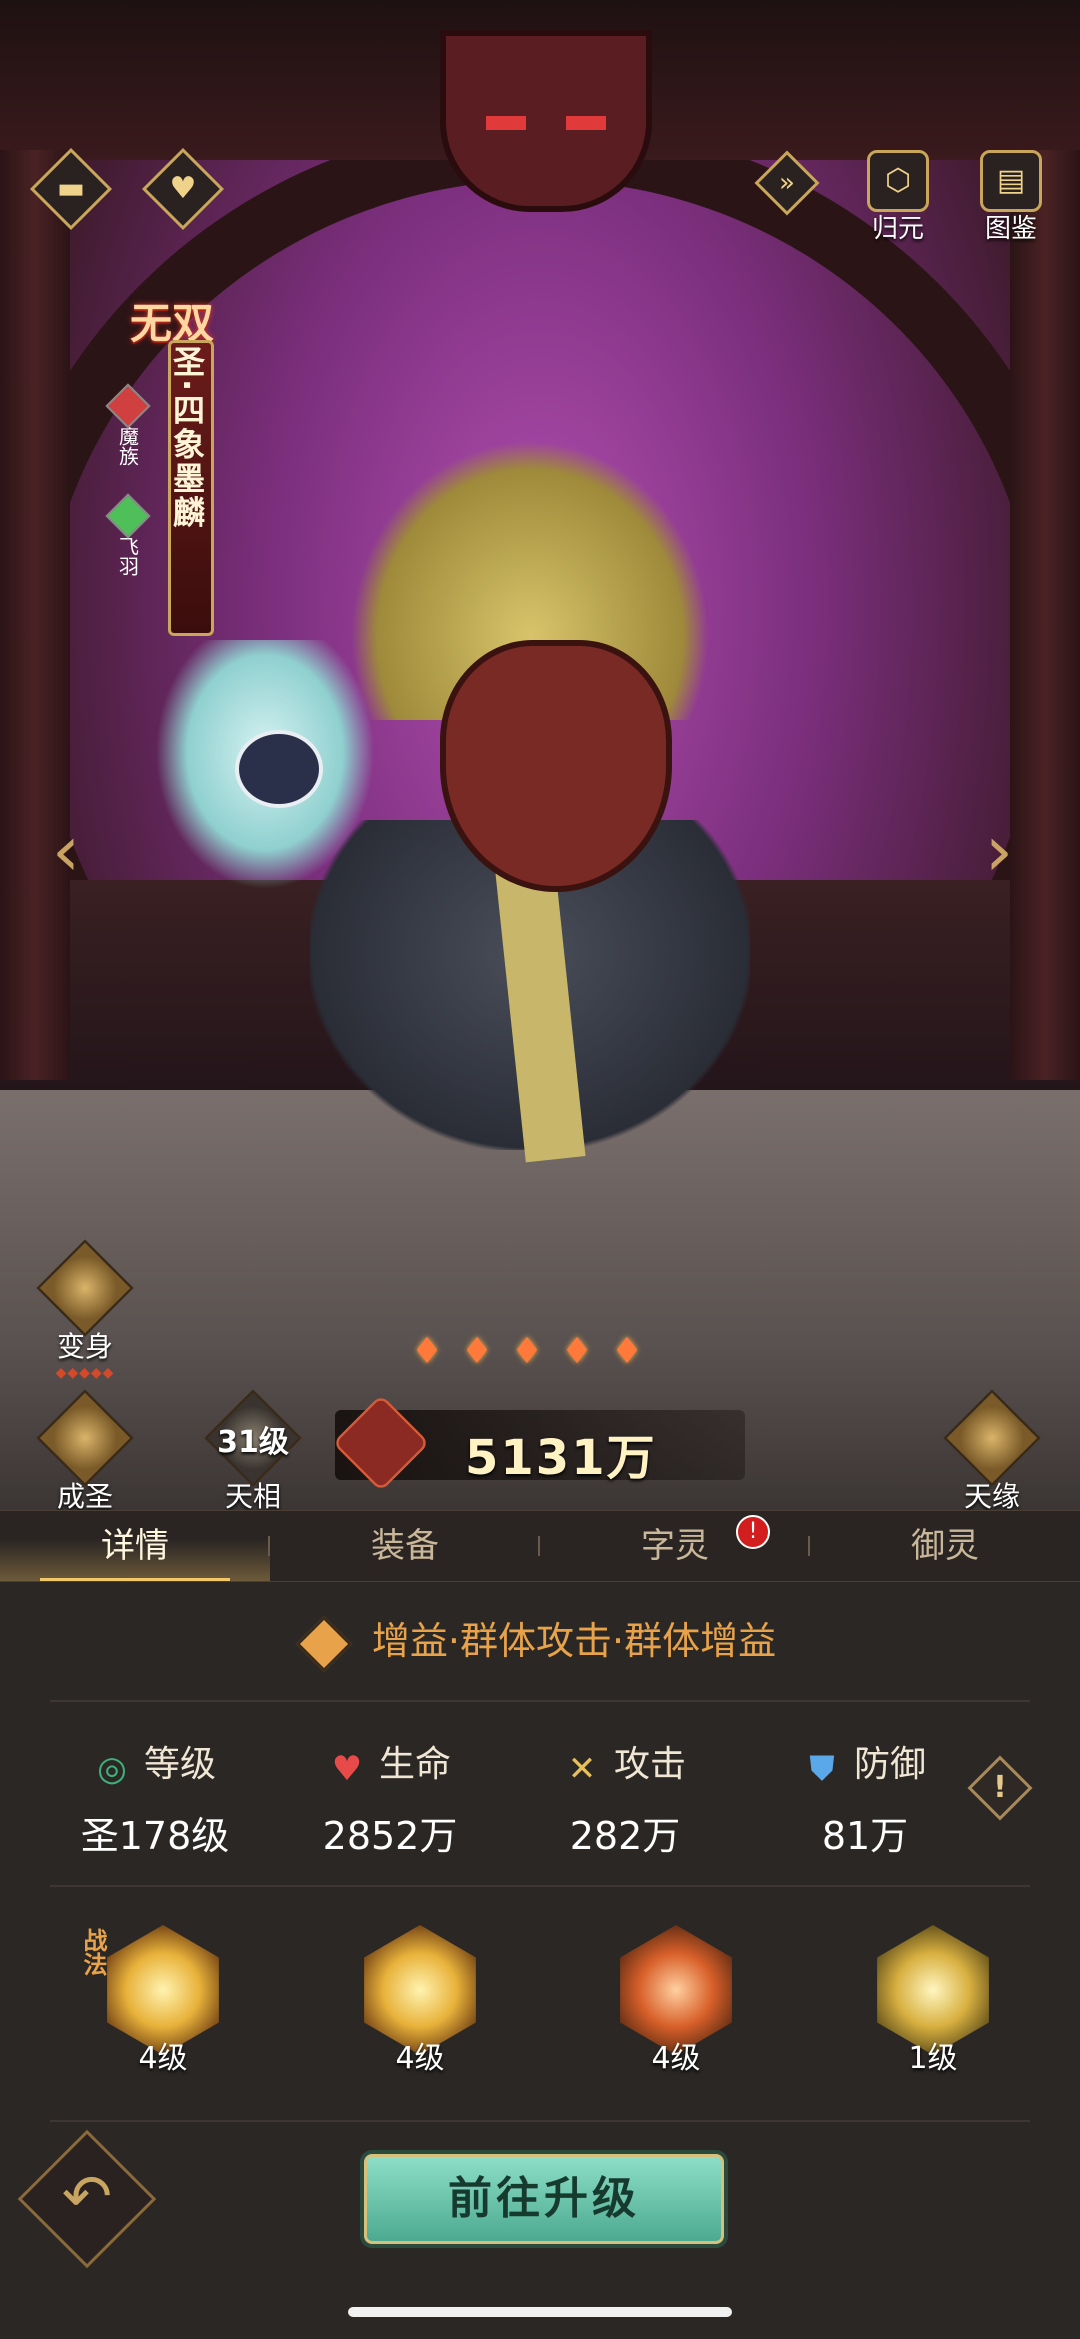 The height and width of the screenshot is (2339, 1080). I want to click on guiyuan-button: ⬡ 归元, so click(898, 197).